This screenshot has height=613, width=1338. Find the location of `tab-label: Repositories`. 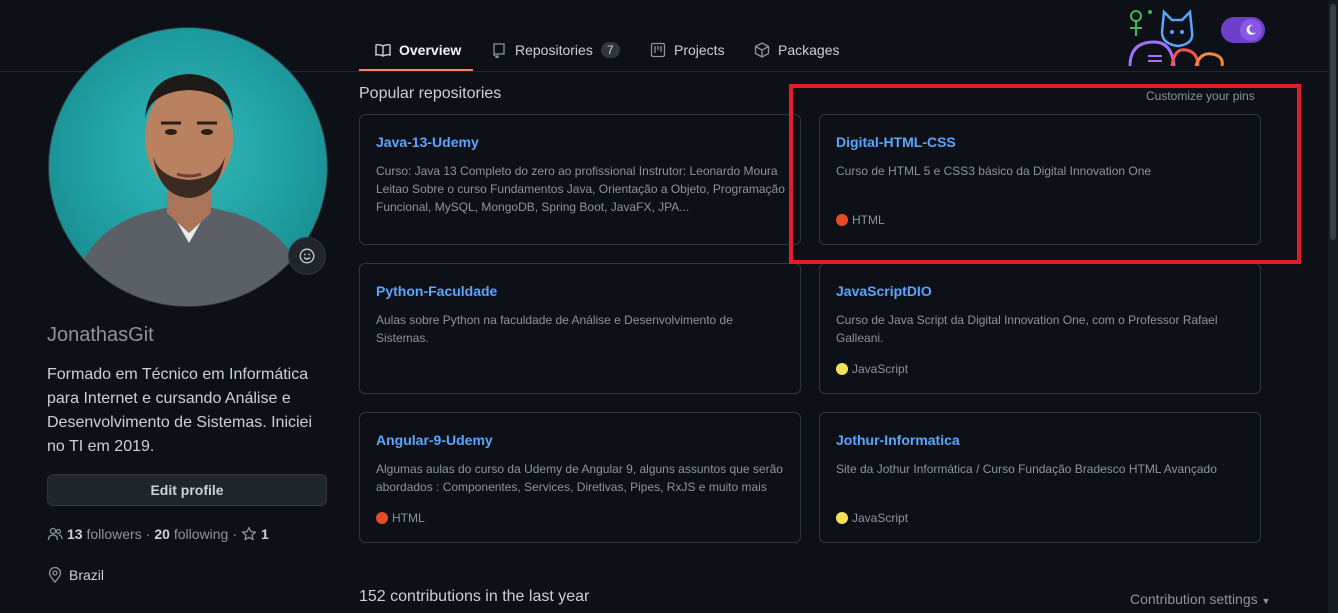

tab-label: Repositories is located at coordinates (554, 50).